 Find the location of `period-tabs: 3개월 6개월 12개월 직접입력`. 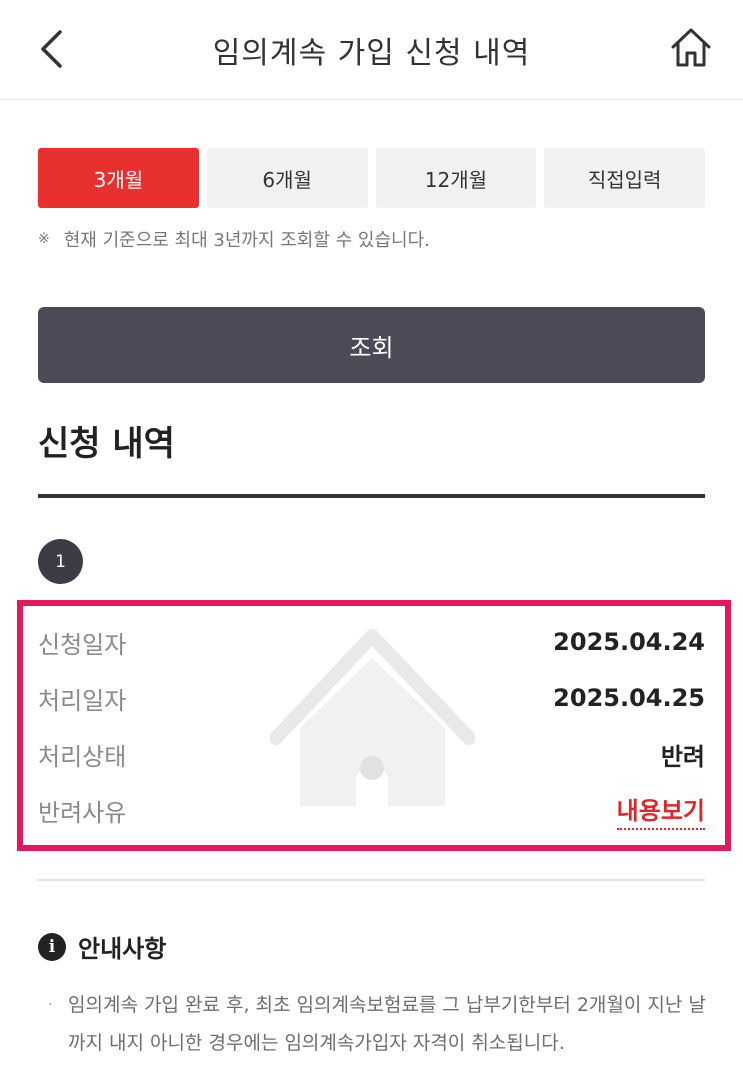

period-tabs: 3개월 6개월 12개월 직접입력 is located at coordinates (371, 178).